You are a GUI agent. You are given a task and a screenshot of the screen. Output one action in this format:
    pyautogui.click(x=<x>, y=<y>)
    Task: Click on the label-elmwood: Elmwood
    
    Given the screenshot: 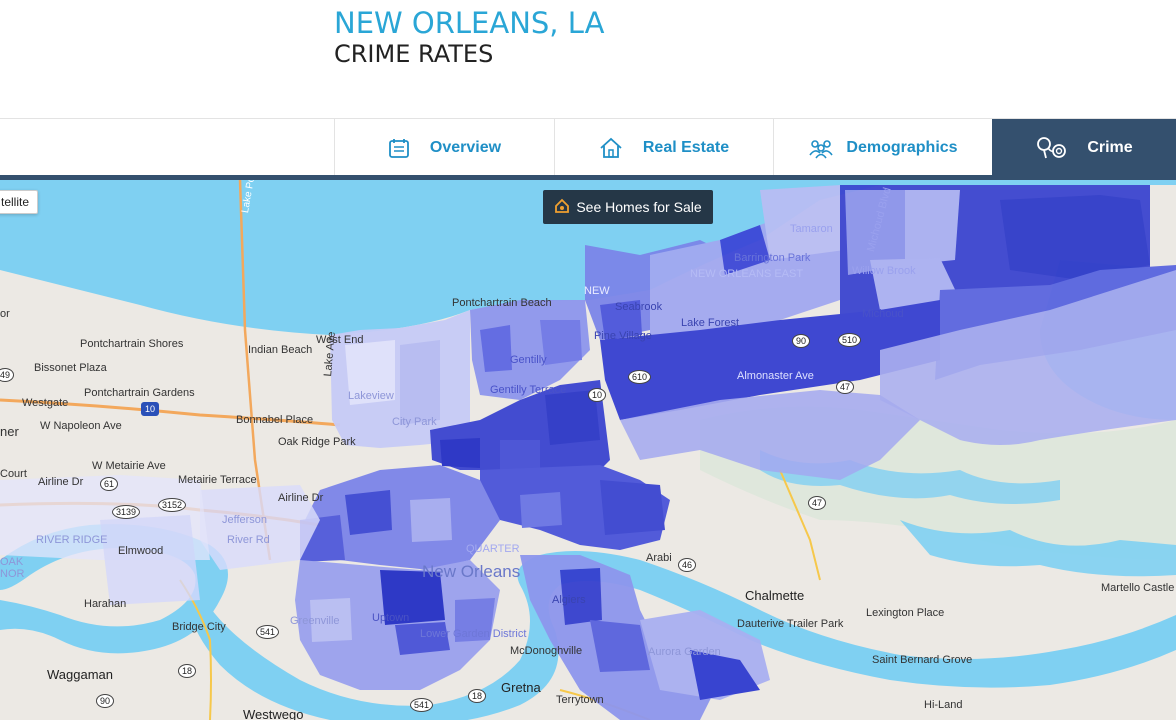 What is the action you would take?
    pyautogui.click(x=141, y=551)
    